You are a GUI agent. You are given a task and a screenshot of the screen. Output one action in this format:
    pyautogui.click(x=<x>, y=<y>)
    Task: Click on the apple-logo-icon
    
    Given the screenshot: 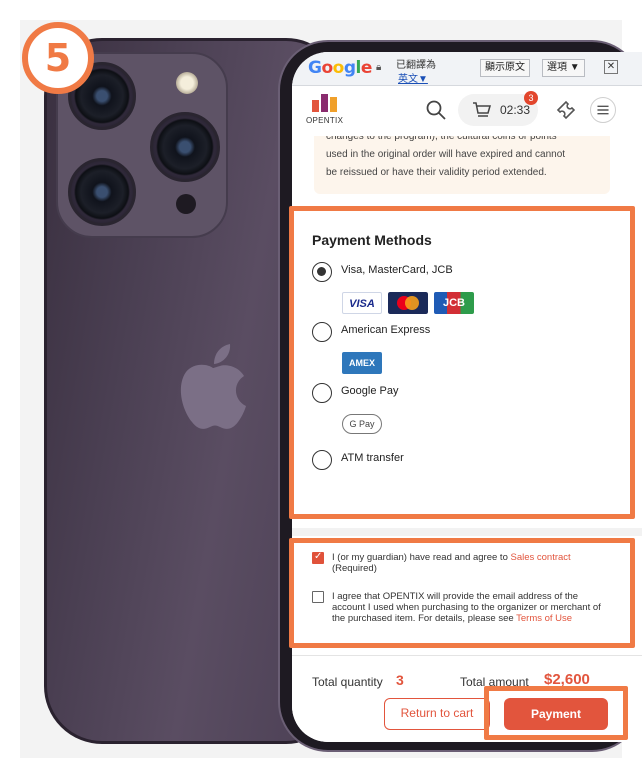 What is the action you would take?
    pyautogui.click(x=213, y=386)
    